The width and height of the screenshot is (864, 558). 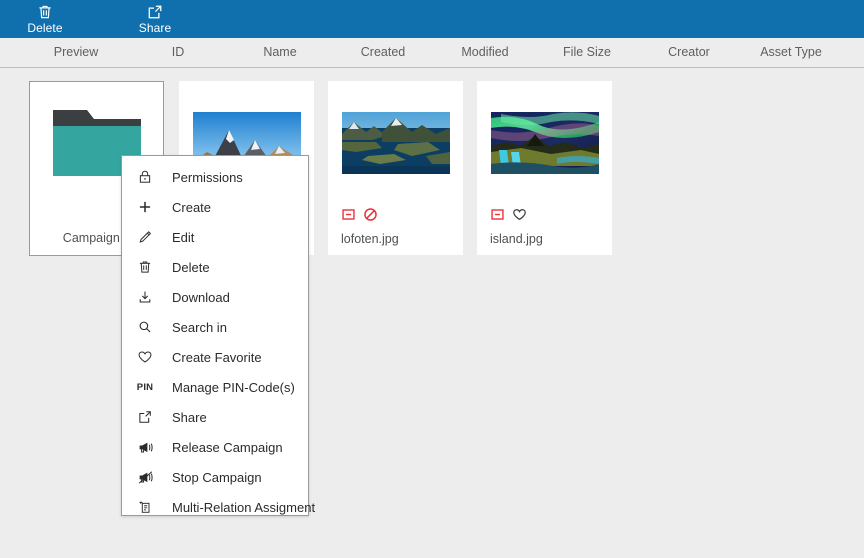 What do you see at coordinates (370, 214) in the screenshot?
I see `blocked-icon` at bounding box center [370, 214].